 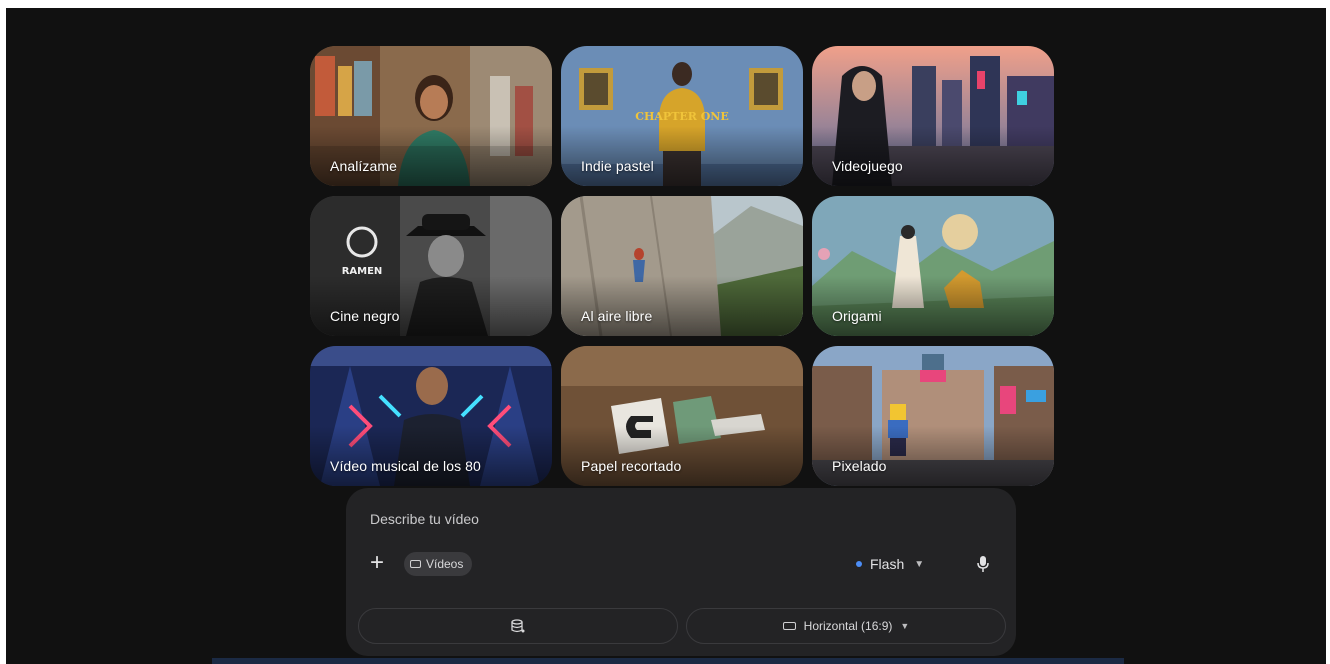 I want to click on videos-chip: Vídeos, so click(x=438, y=564).